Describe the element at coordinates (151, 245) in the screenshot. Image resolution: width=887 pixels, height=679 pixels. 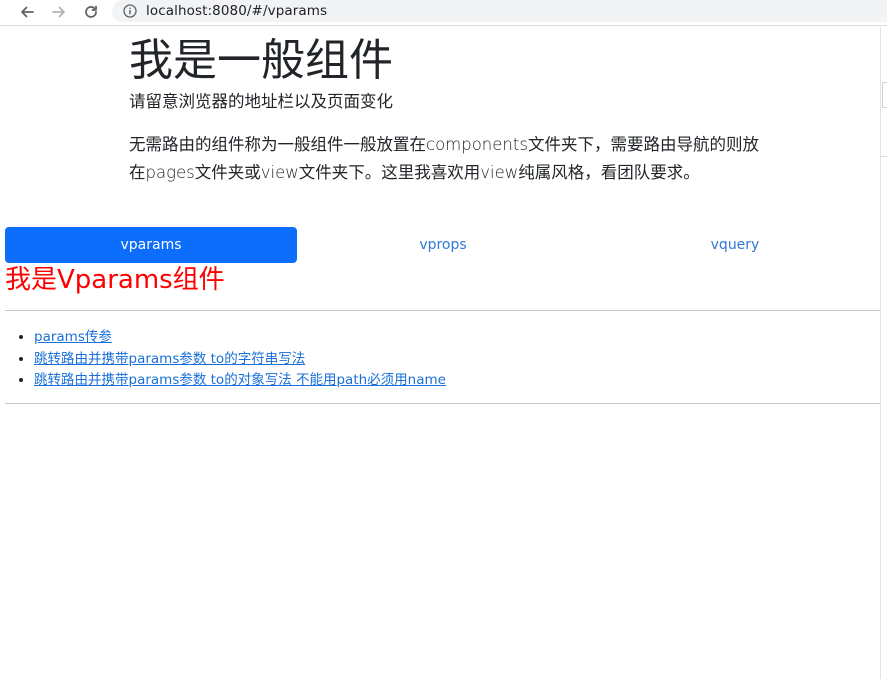
I see `nav-pill-vparams: vparams` at that location.